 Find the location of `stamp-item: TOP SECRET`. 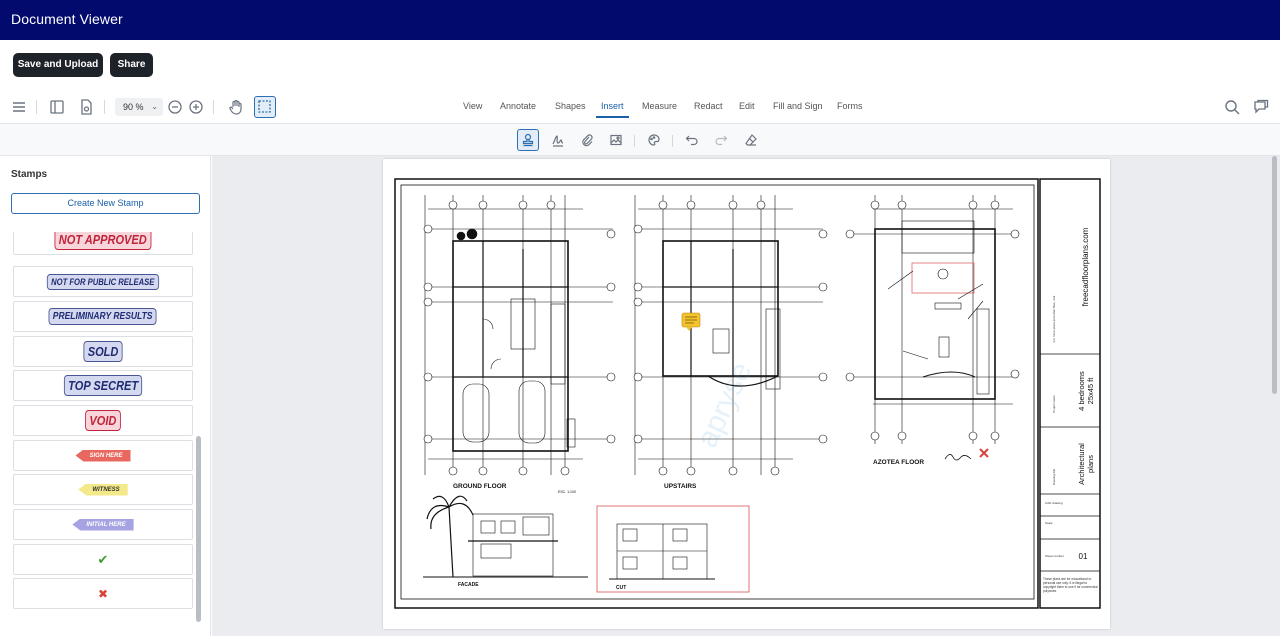

stamp-item: TOP SECRET is located at coordinates (103, 385).